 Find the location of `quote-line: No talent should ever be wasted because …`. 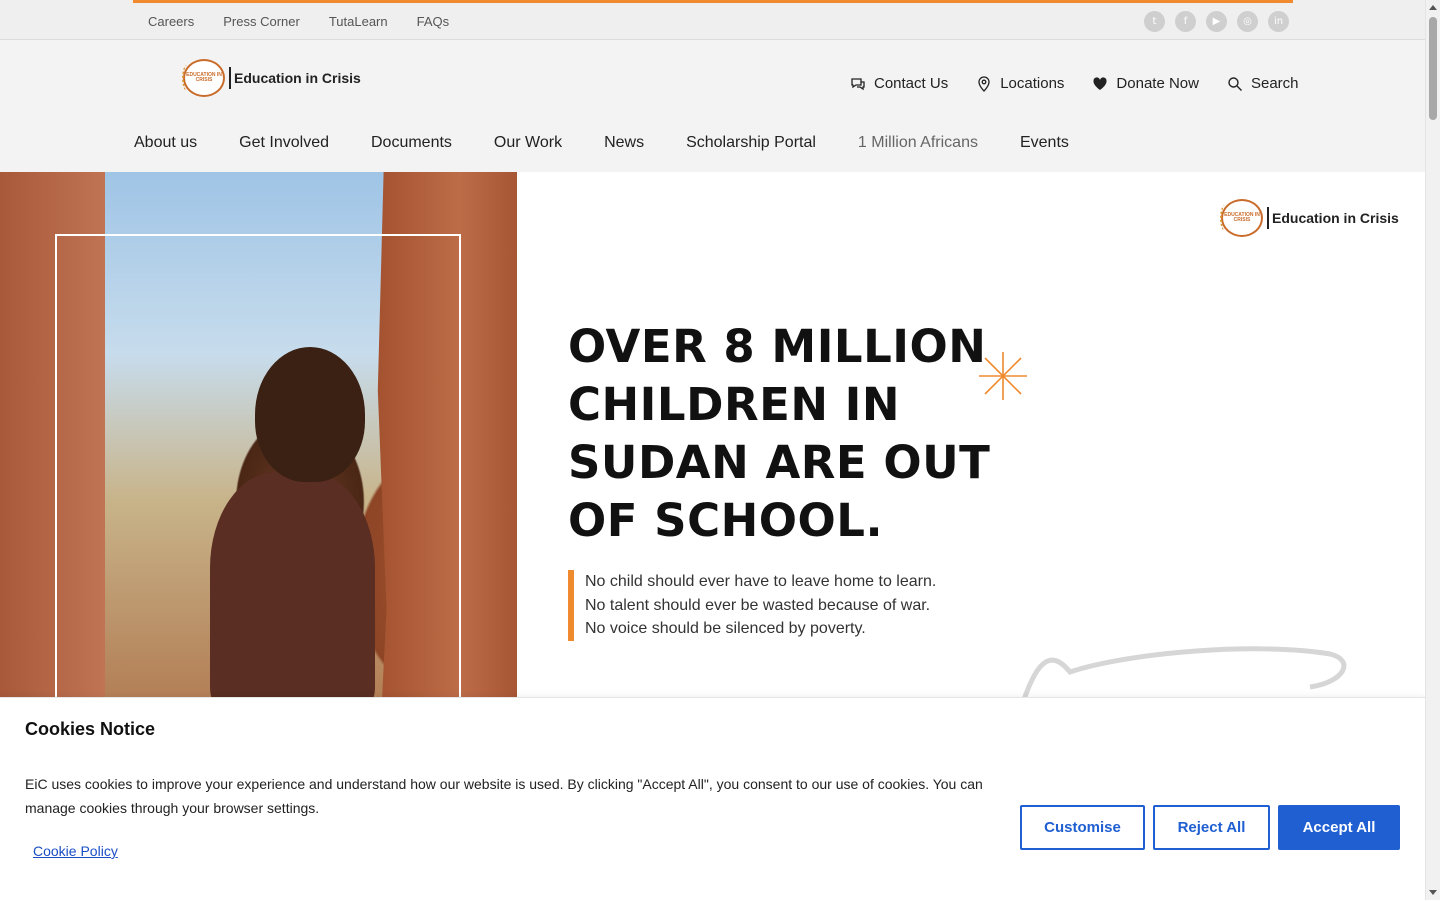

quote-line: No talent should ever be wasted because … is located at coordinates (758, 605).